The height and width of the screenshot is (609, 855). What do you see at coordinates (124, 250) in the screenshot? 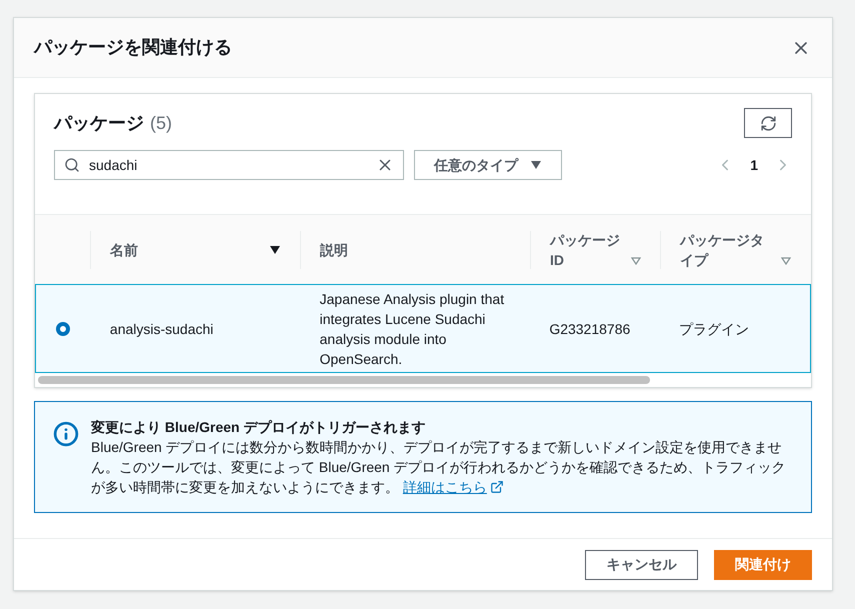
I see `column-header: 名前` at bounding box center [124, 250].